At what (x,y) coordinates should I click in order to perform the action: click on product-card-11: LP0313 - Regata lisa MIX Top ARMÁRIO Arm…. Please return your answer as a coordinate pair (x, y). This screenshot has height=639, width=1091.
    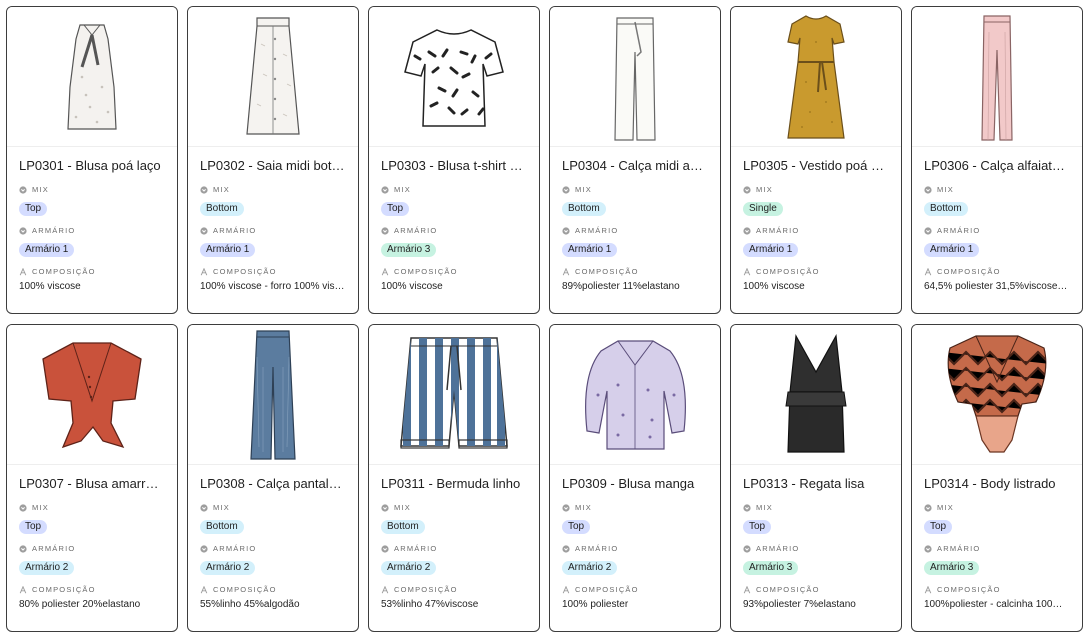
    Looking at the image, I should click on (816, 478).